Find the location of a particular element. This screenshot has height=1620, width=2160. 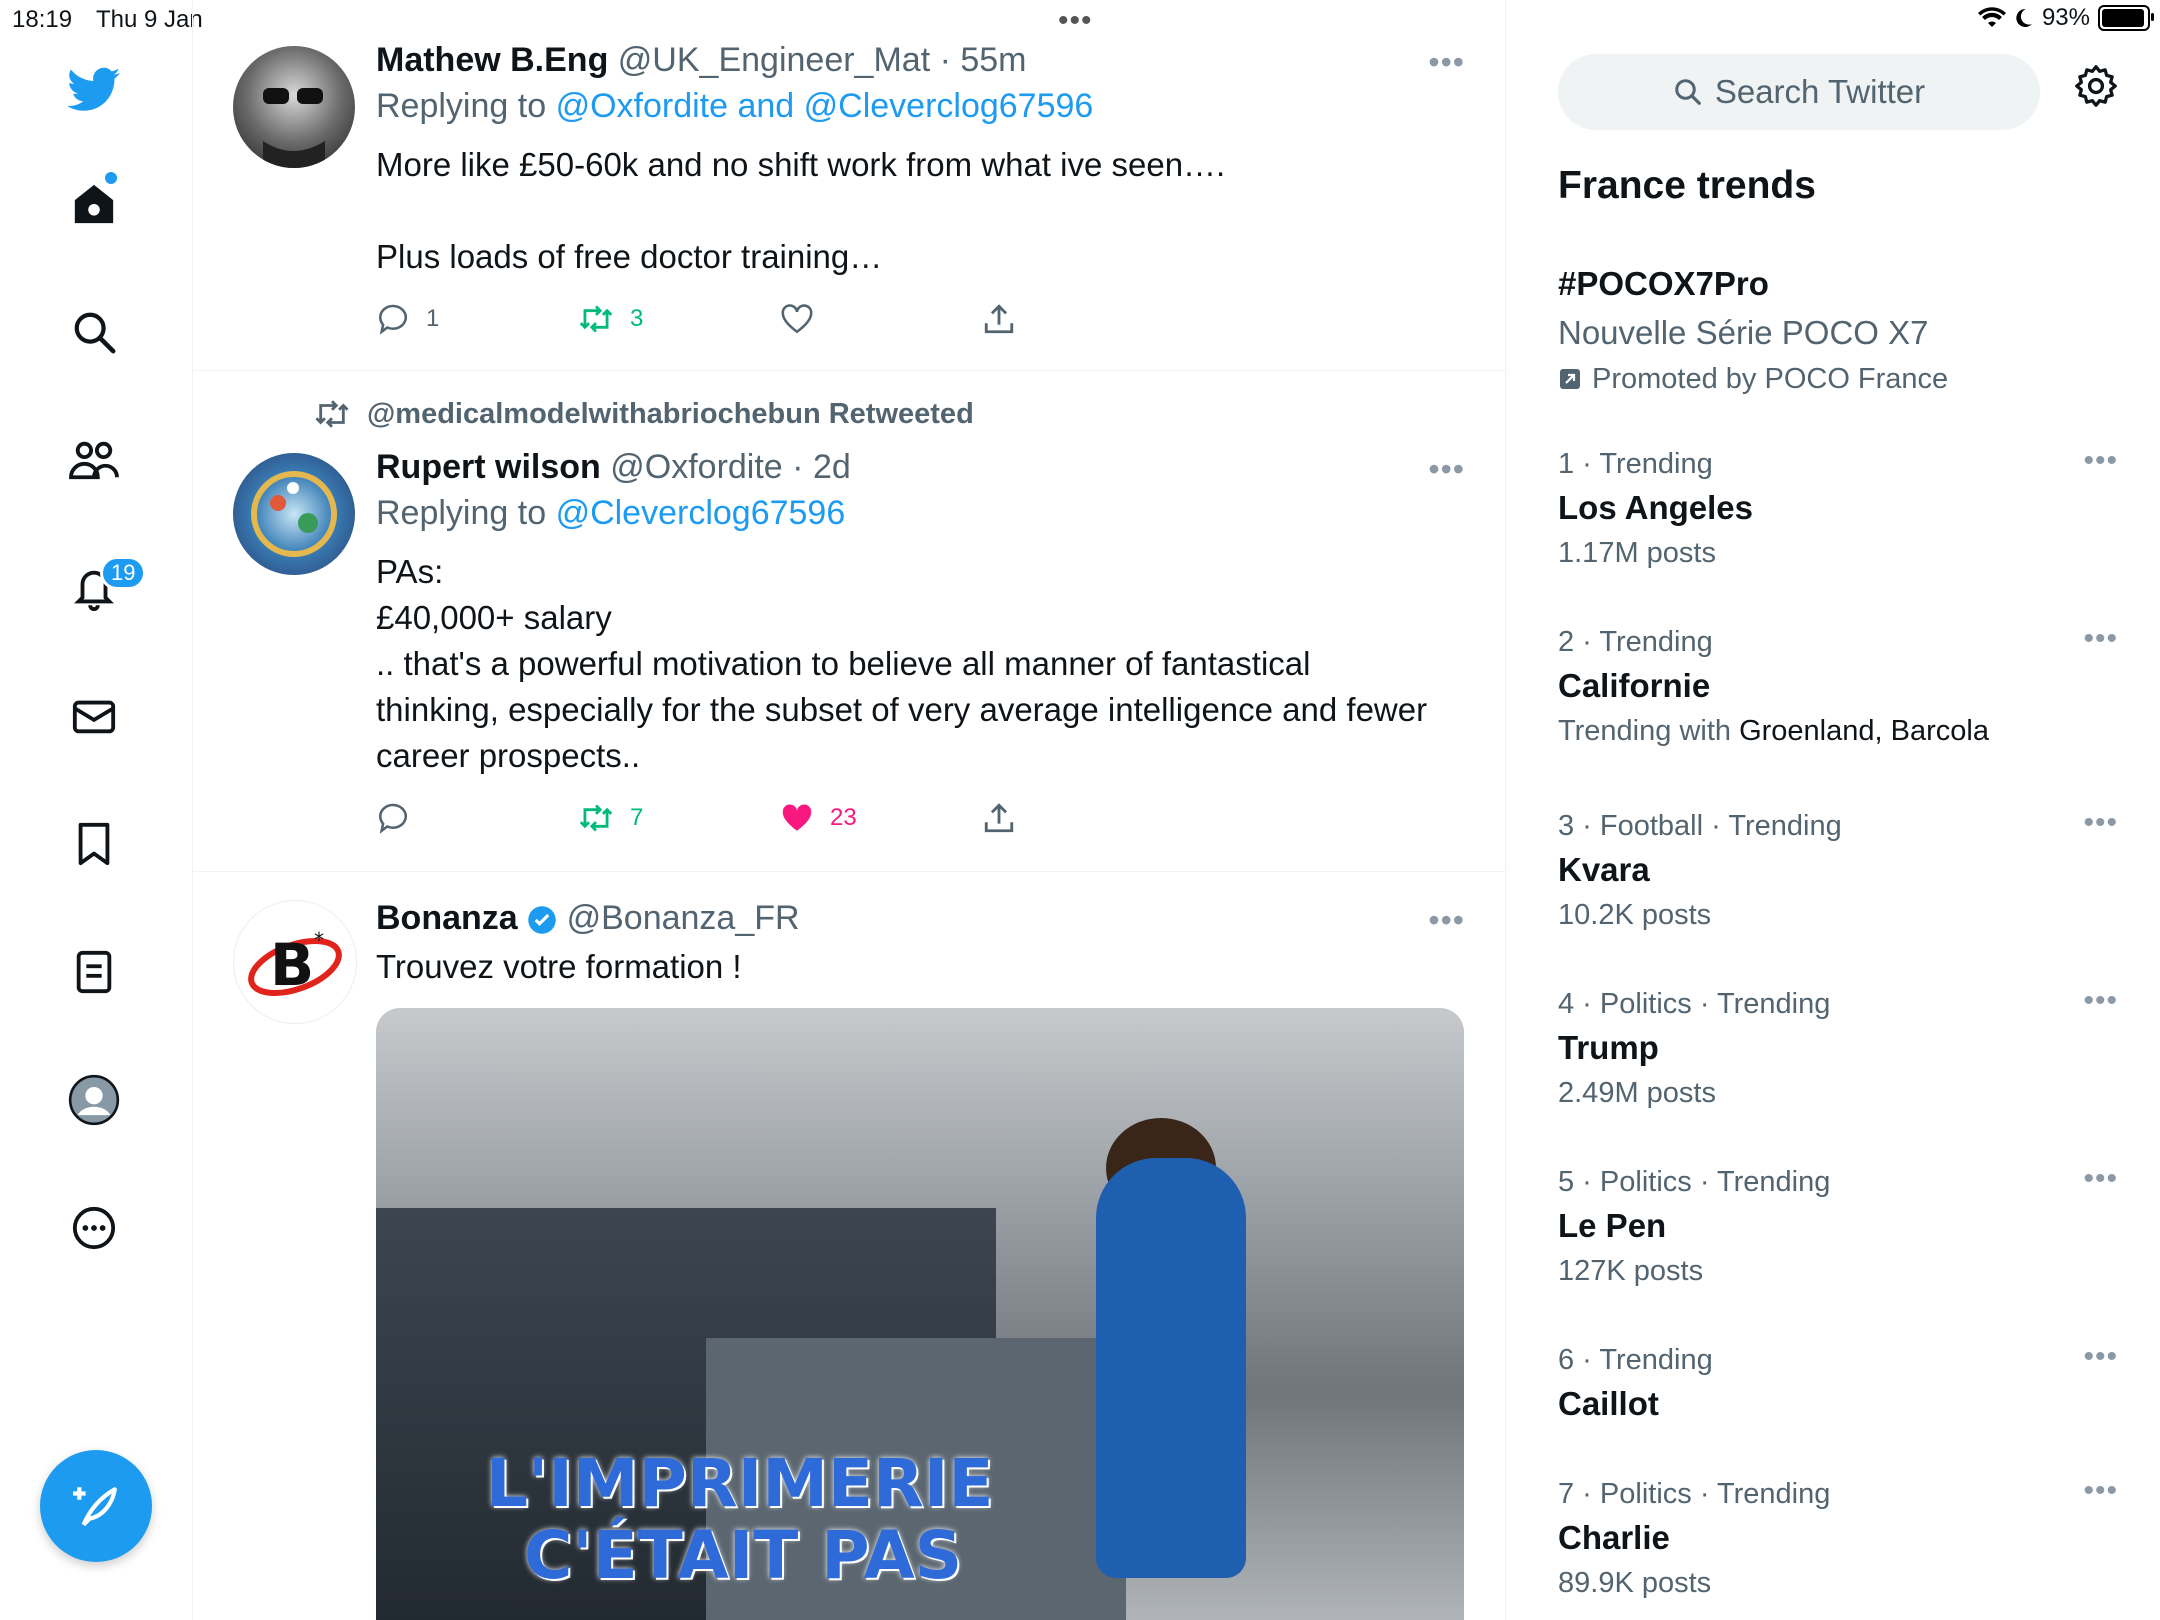

trend-posts: 127K posts is located at coordinates (1631, 1271).